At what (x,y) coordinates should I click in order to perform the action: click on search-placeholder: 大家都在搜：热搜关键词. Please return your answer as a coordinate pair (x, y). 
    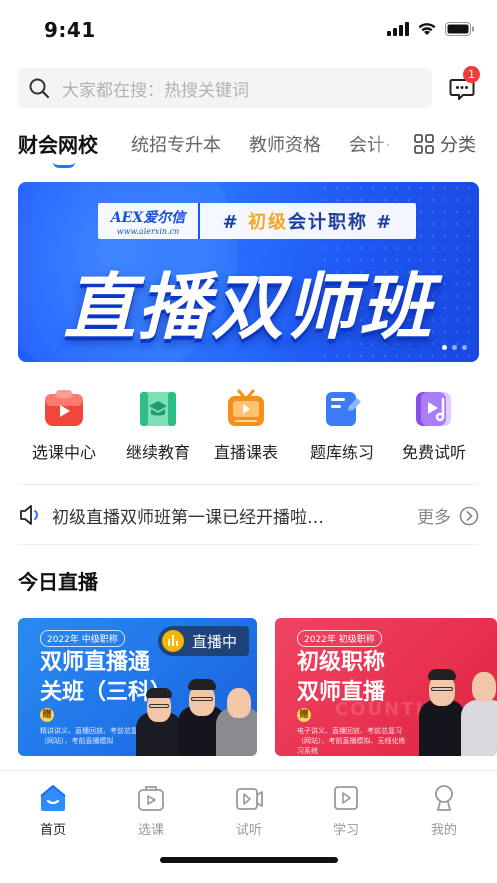
    Looking at the image, I should click on (155, 90).